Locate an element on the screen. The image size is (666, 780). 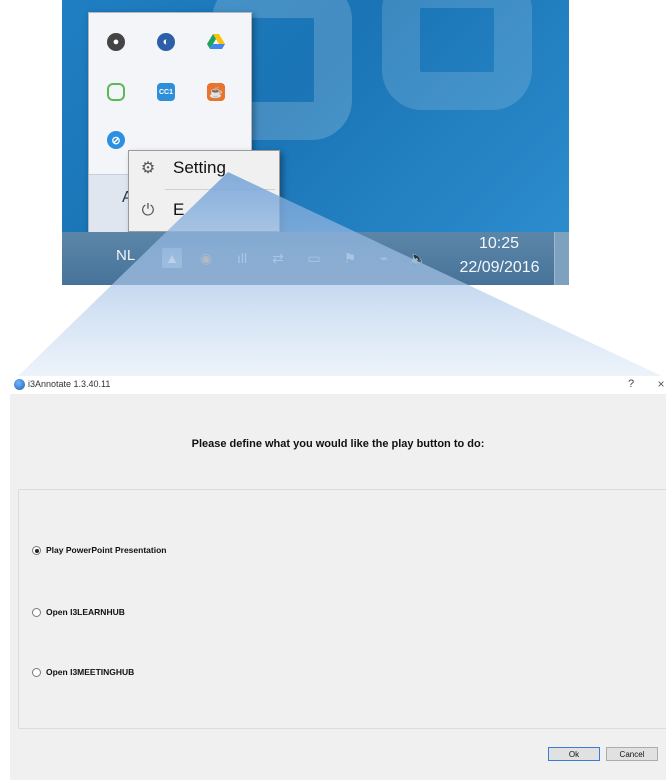
power-plug-icon: ⌁ is located at coordinates (384, 258).